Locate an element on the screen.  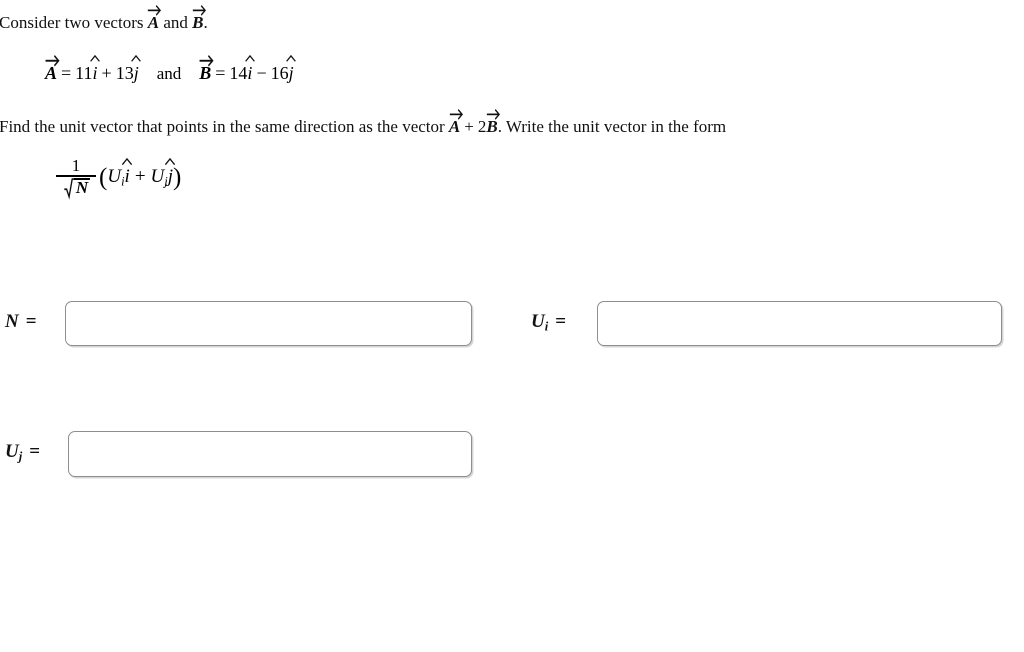
intro-text-after: . is located at coordinates (205, 22).